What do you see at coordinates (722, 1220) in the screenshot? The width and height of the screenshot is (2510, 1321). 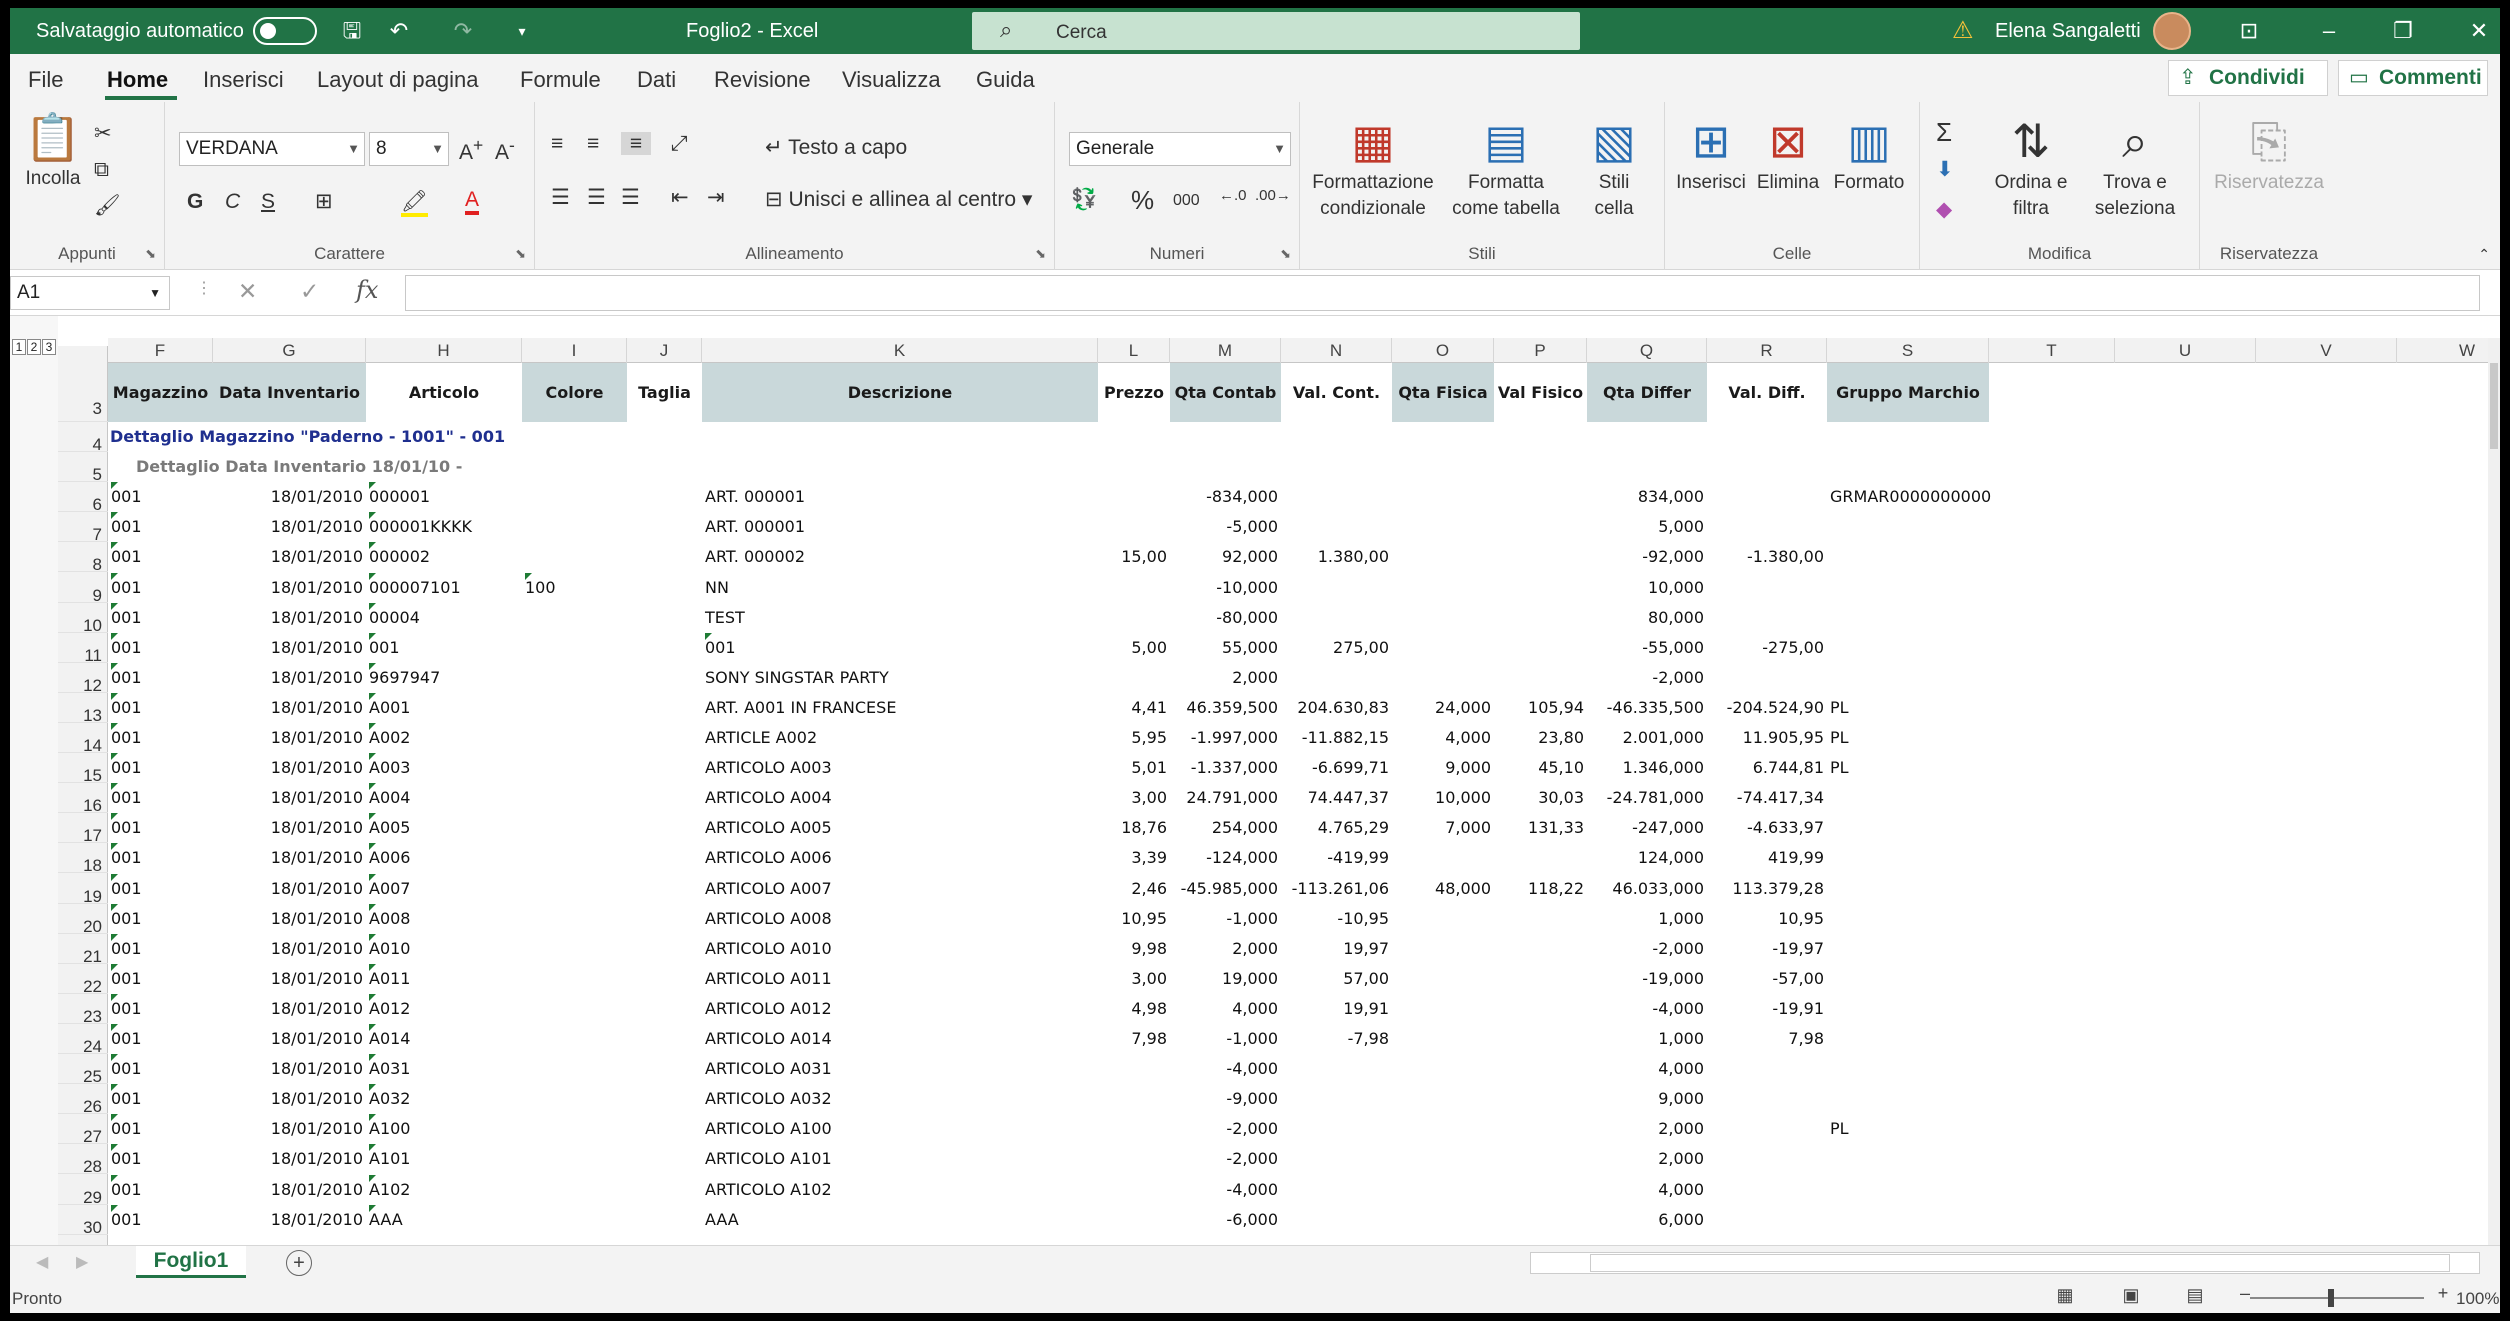 I see `cell-k: AAA` at bounding box center [722, 1220].